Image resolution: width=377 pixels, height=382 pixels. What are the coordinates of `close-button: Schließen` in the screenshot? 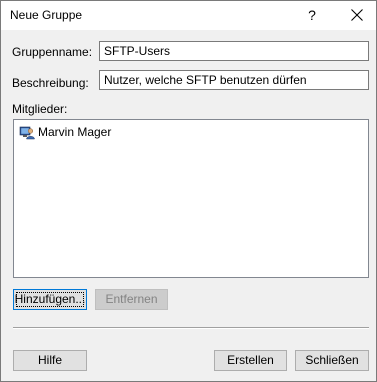 It's located at (332, 360).